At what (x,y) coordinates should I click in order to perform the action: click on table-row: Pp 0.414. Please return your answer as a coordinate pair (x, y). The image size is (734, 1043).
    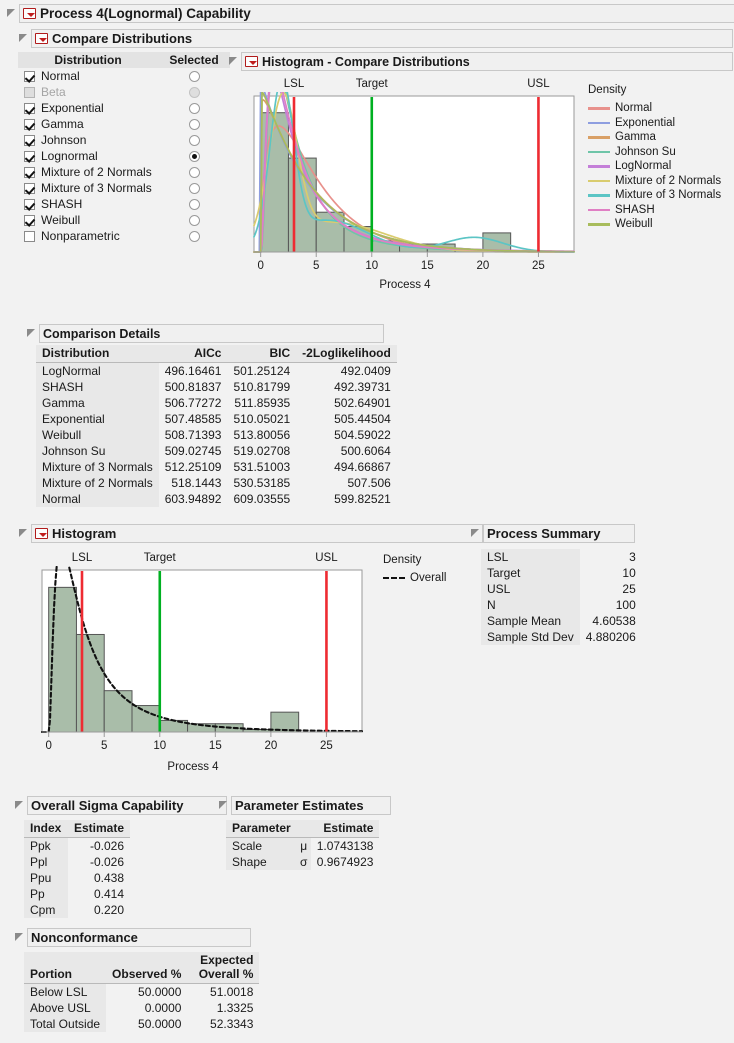
    Looking at the image, I should click on (77, 894).